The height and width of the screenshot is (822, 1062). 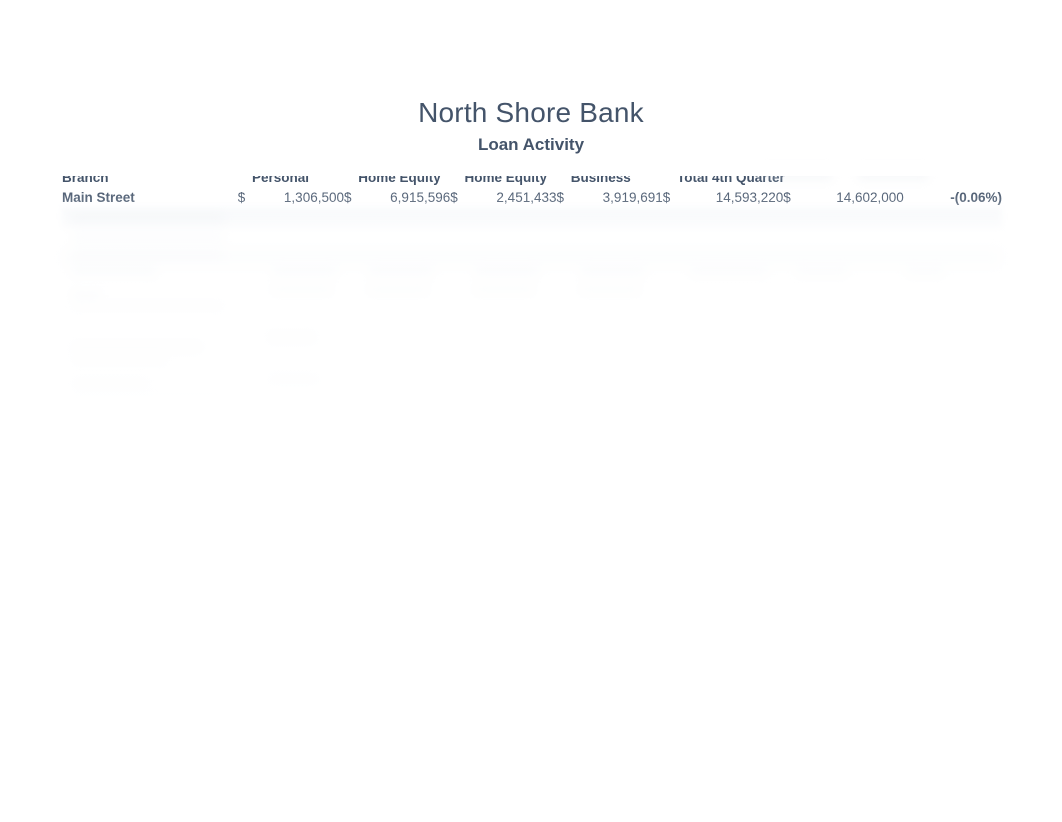 What do you see at coordinates (531, 144) in the screenshot?
I see `document-subtitle: Loan Activity` at bounding box center [531, 144].